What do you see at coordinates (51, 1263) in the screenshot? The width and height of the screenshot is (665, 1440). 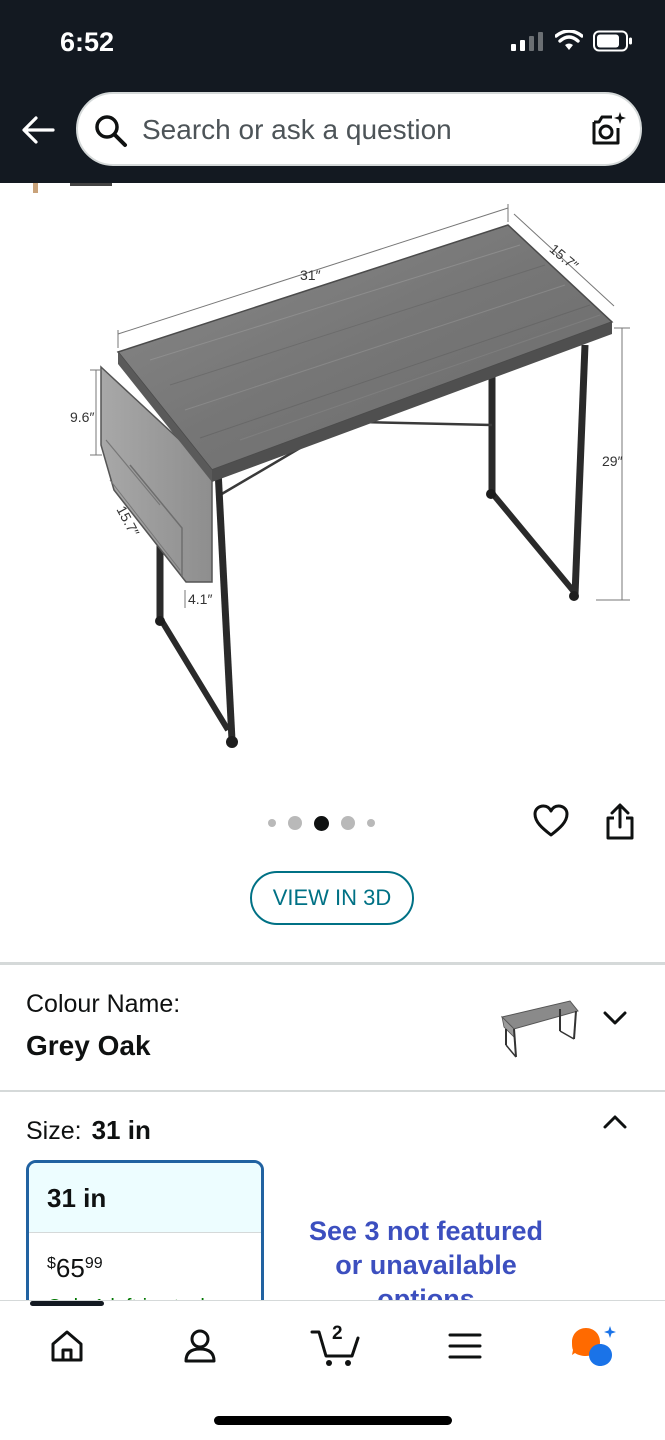 I see `price-symbol: $` at bounding box center [51, 1263].